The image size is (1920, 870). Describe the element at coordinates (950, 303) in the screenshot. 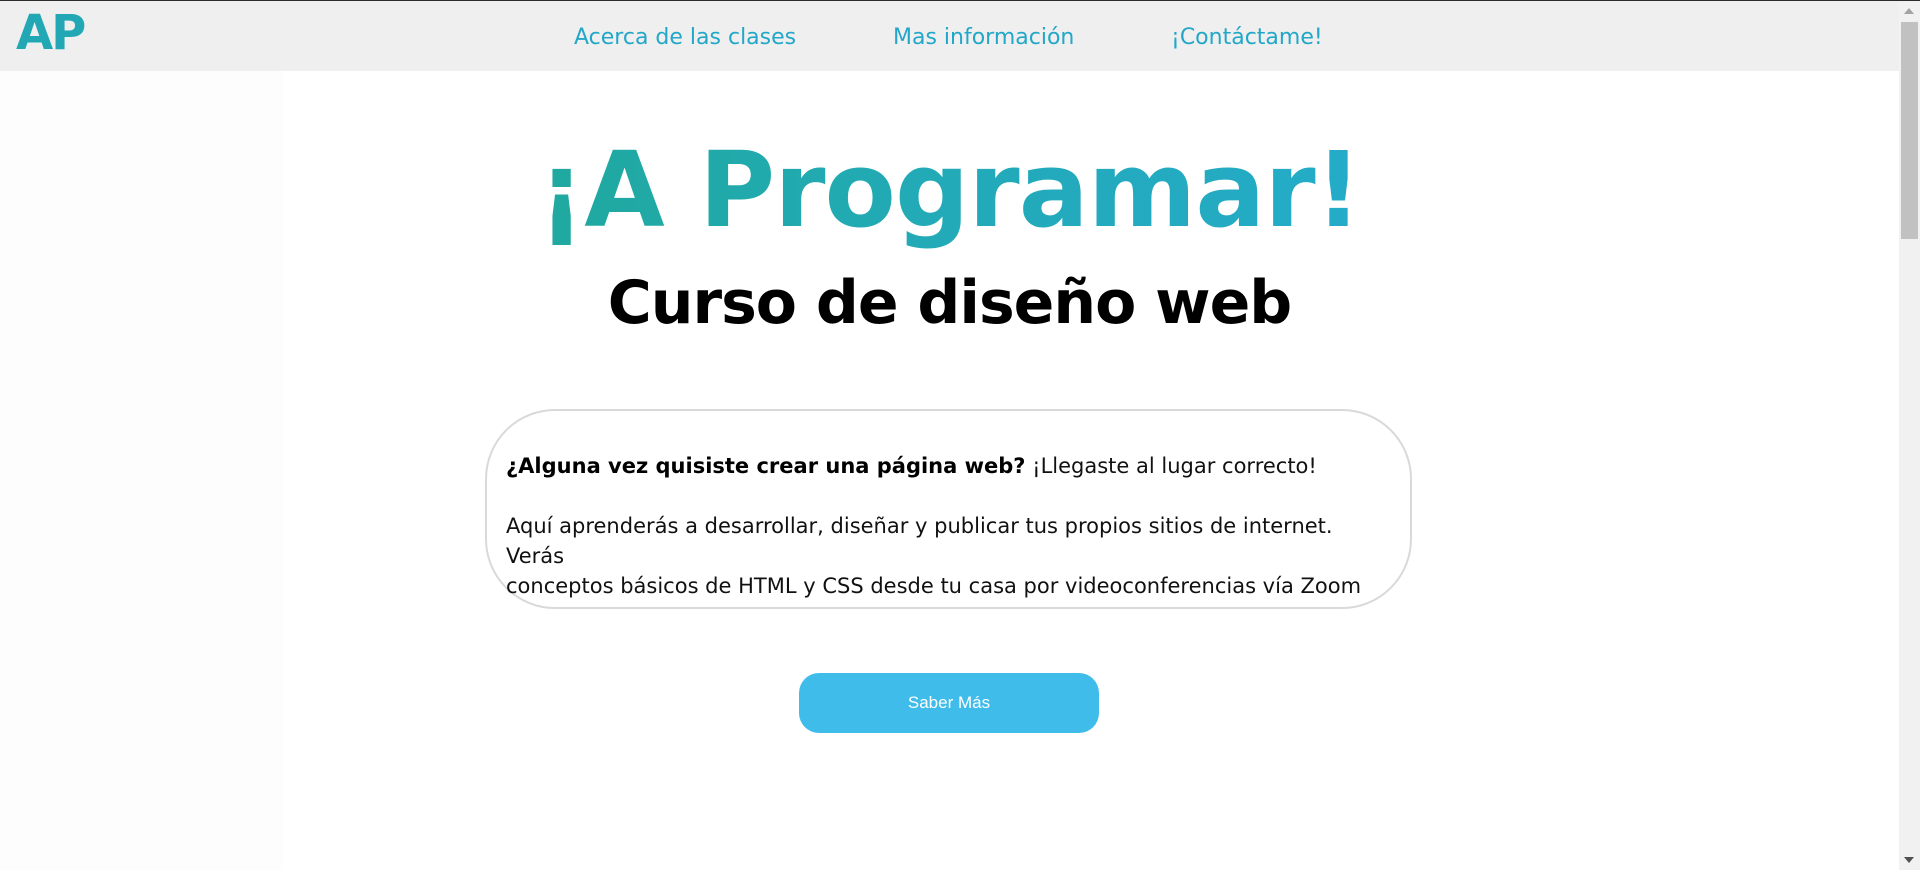

I see `hero-subtitle: Curso de diseño web` at that location.